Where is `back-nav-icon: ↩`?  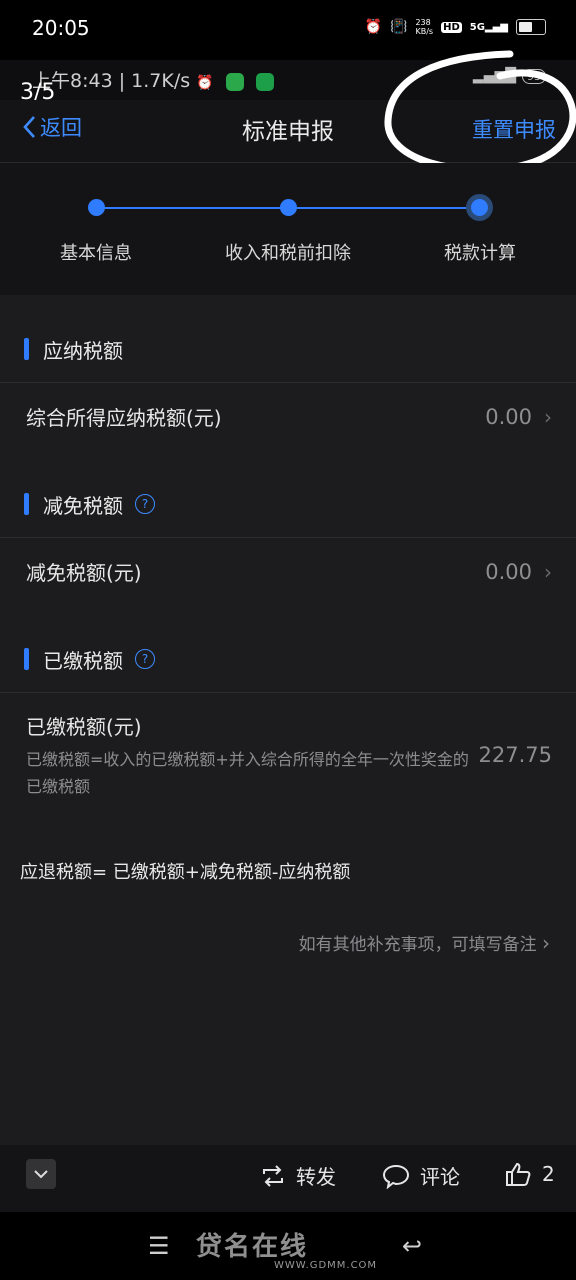 back-nav-icon: ↩ is located at coordinates (412, 1246).